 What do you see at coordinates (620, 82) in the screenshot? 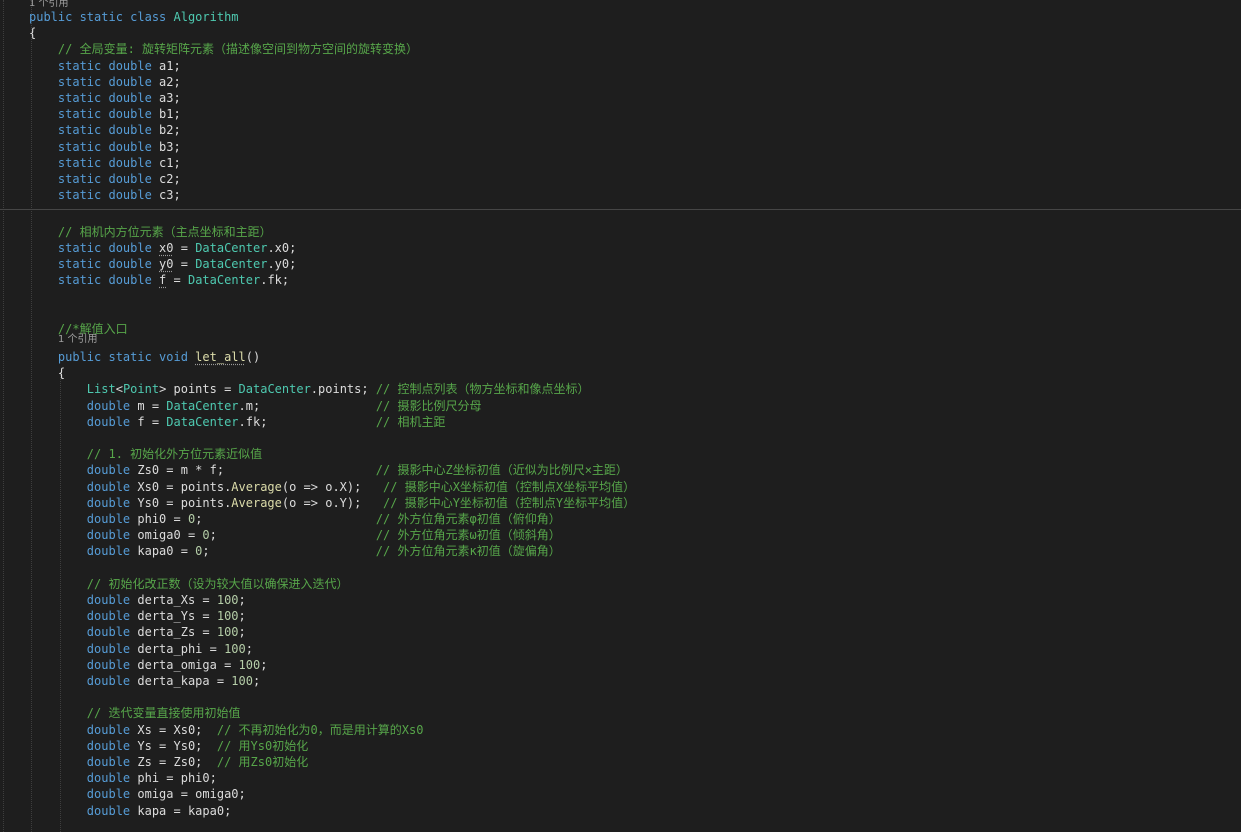
I see `code-line: static double a2;` at bounding box center [620, 82].